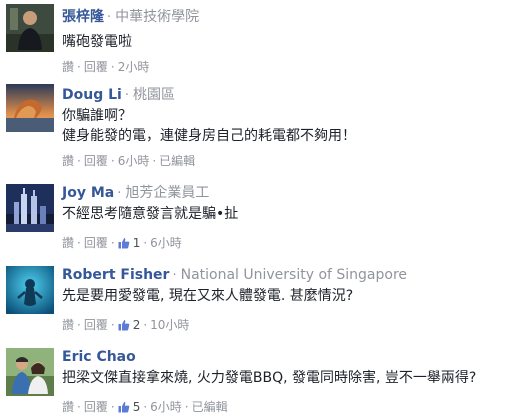 Image resolution: width=515 pixels, height=418 pixels. Describe the element at coordinates (137, 407) in the screenshot. I see `like-count: 5` at that location.